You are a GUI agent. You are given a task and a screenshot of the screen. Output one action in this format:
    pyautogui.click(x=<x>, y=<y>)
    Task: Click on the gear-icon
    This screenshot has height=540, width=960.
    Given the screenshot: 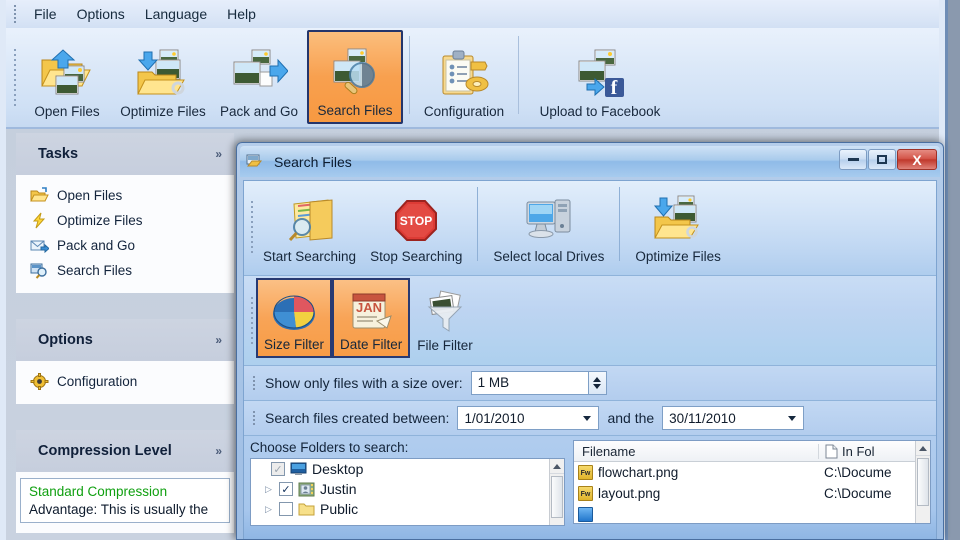 What is the action you would take?
    pyautogui.click(x=39, y=381)
    